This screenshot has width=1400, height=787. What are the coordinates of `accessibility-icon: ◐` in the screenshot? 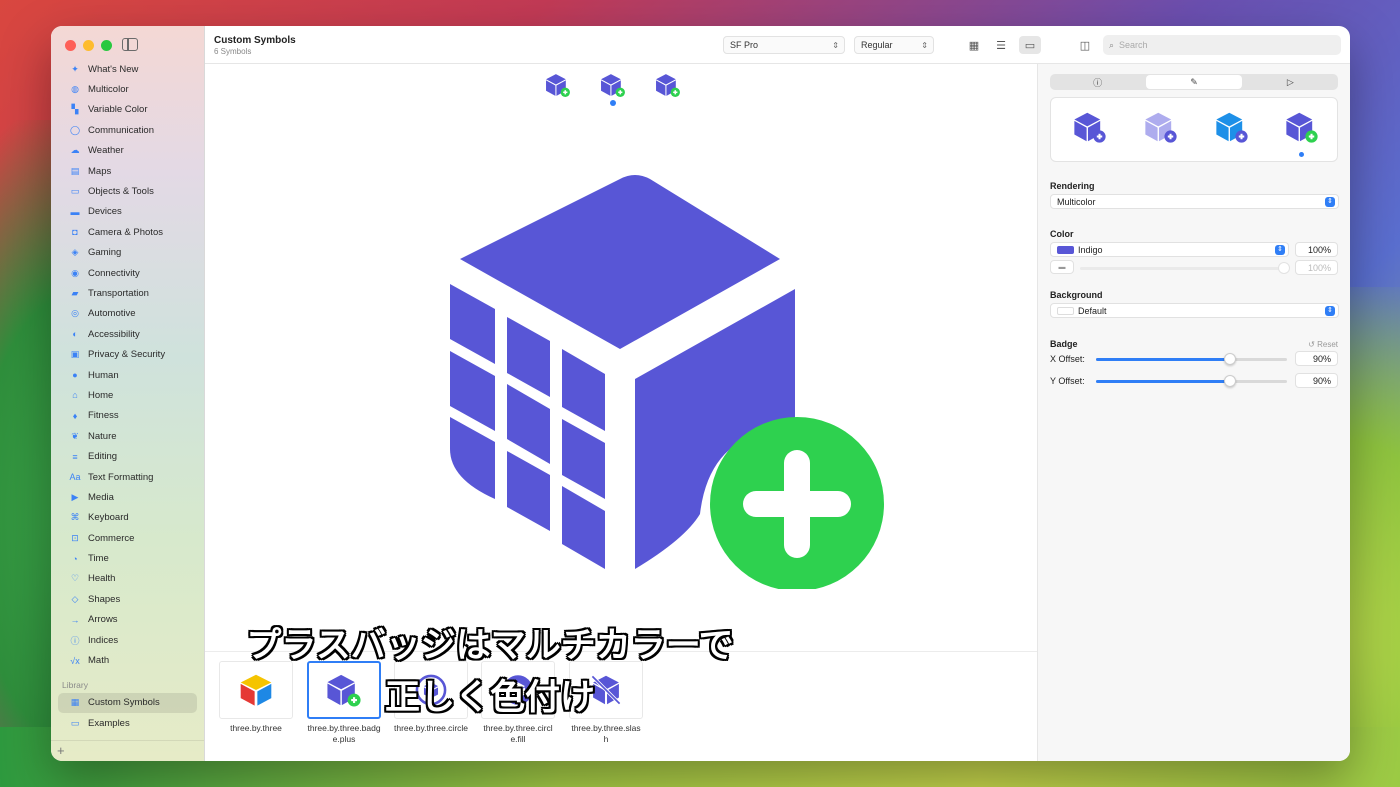 It's located at (75, 334).